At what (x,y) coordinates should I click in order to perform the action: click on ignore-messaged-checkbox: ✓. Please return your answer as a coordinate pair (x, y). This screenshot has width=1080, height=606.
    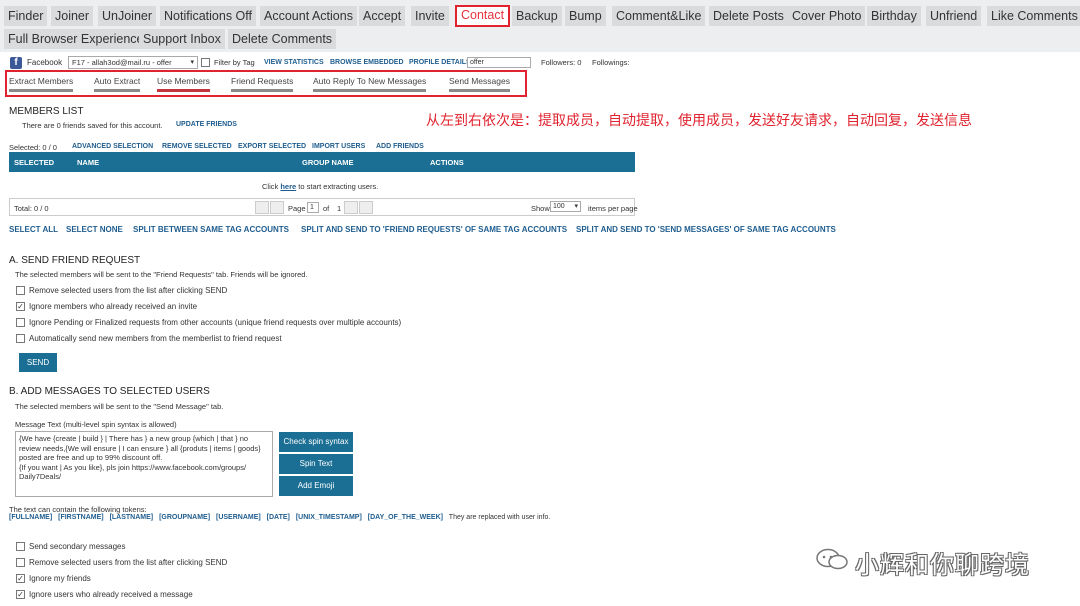
    Looking at the image, I should click on (20, 594).